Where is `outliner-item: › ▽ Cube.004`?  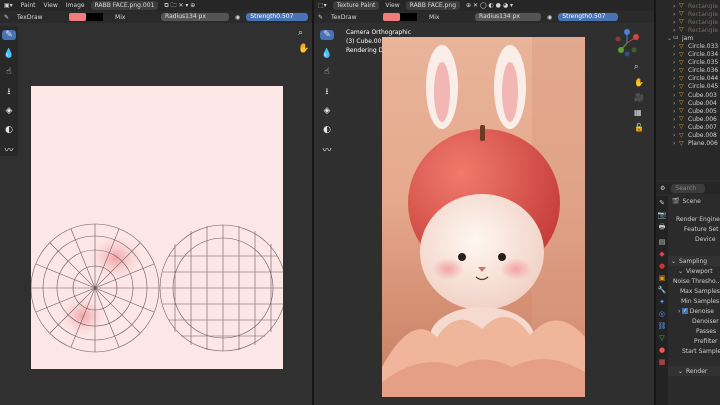
outliner-item: › ▽ Cube.004 is located at coordinates (693, 103).